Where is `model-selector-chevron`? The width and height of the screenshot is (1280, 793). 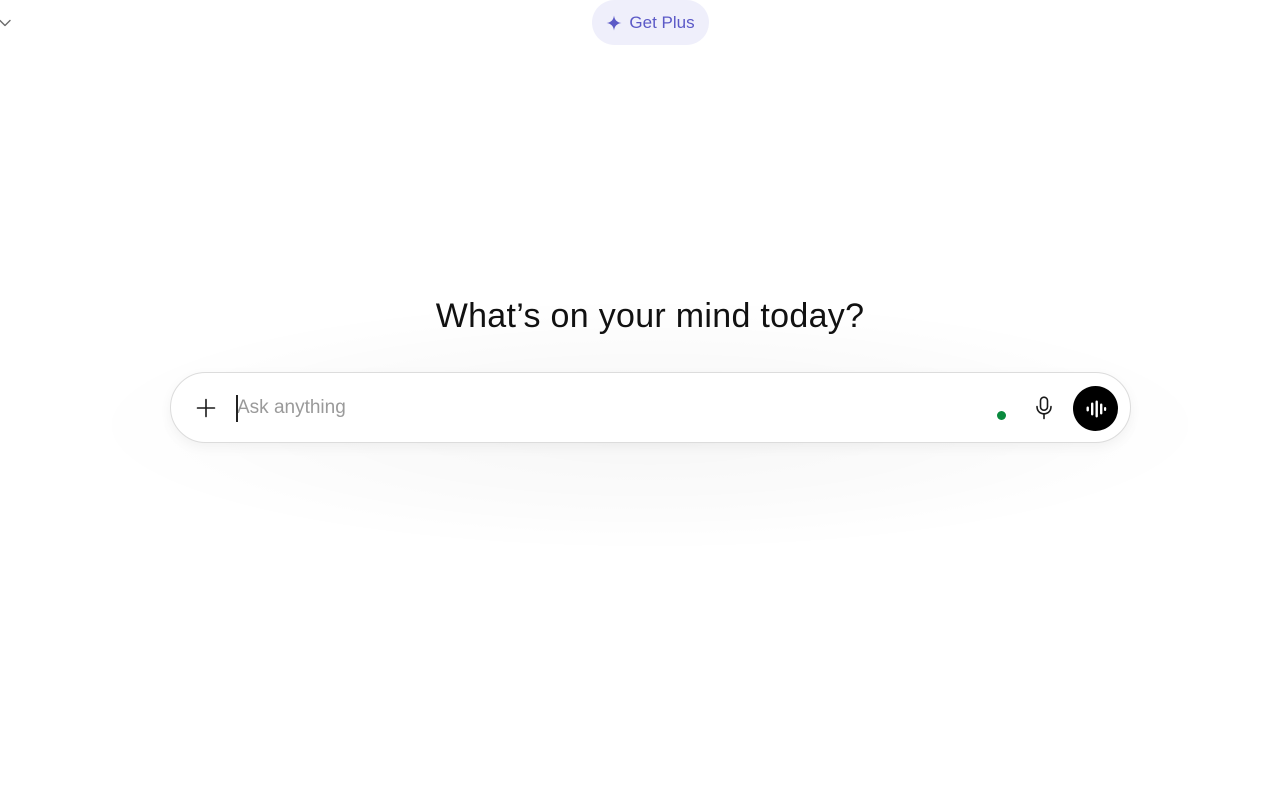
model-selector-chevron is located at coordinates (7, 23).